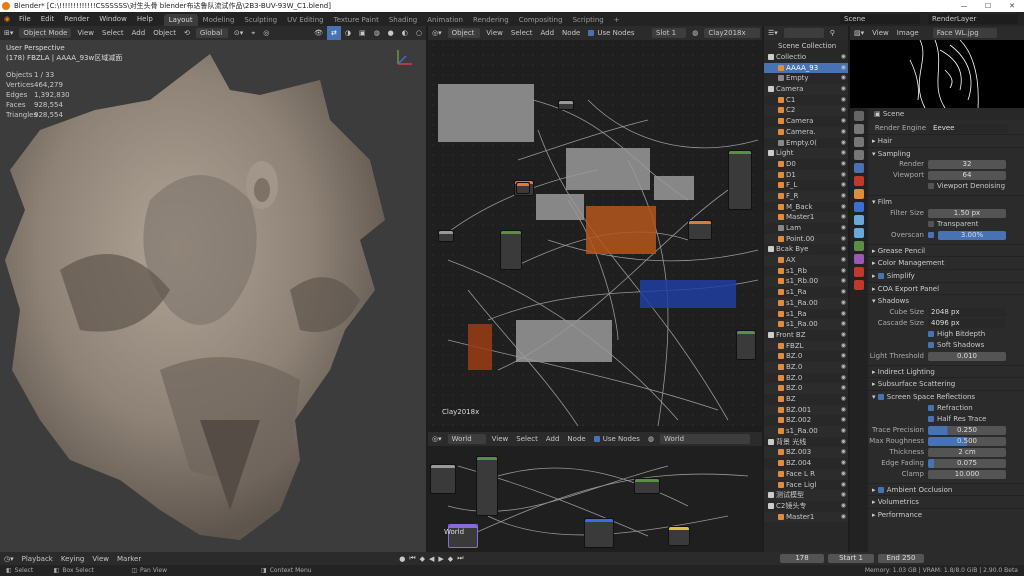 This screenshot has height=576, width=1024. I want to click on outliner-row: BZ ◉, so click(806, 399).